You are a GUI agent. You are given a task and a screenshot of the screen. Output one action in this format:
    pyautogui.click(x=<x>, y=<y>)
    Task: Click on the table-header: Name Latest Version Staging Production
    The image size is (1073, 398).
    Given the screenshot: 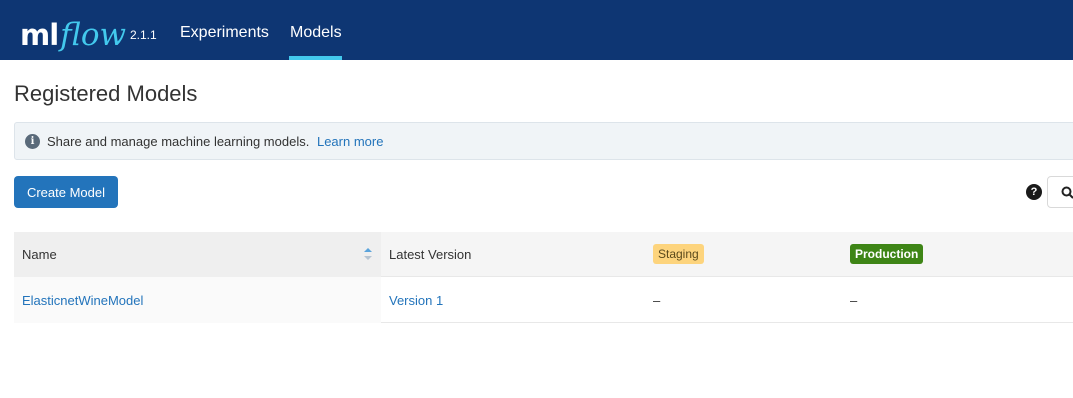 What is the action you would take?
    pyautogui.click(x=543, y=254)
    